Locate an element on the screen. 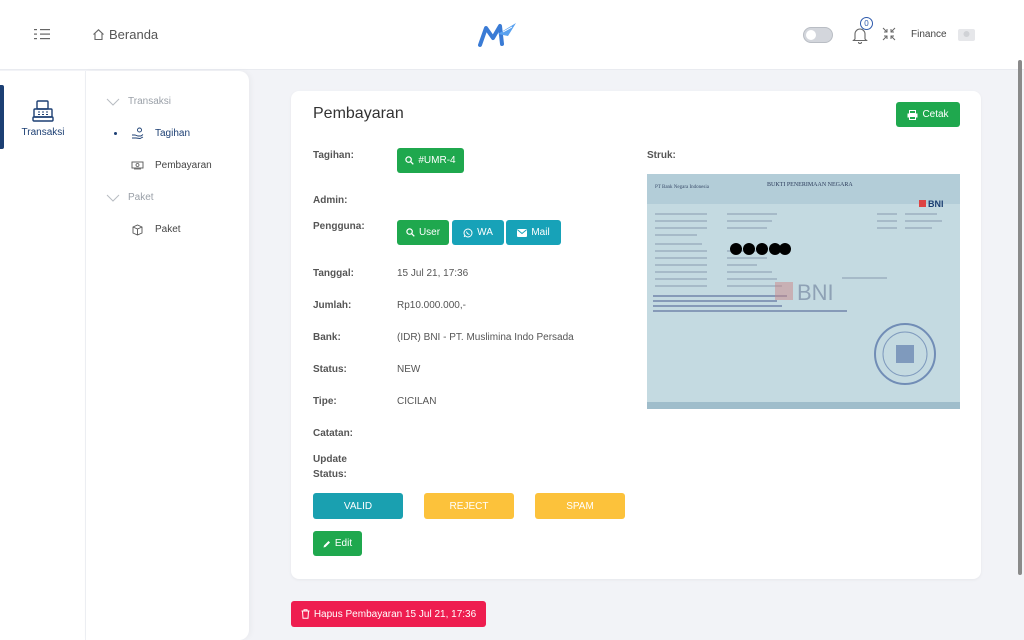  tanggal-value: 15 Jul 21, 17:36 is located at coordinates (433, 273).